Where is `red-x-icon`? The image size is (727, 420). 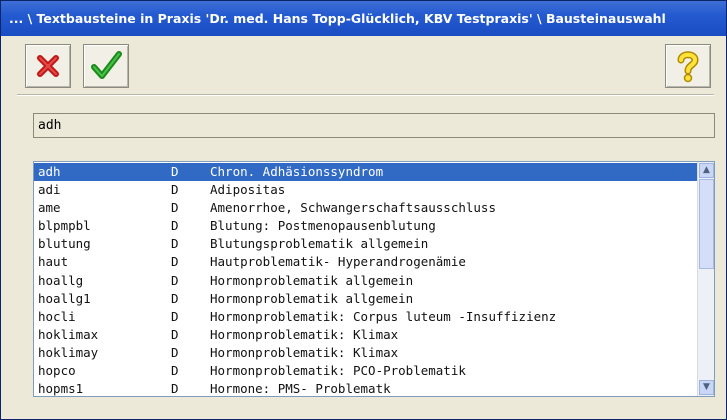
red-x-icon is located at coordinates (48, 66).